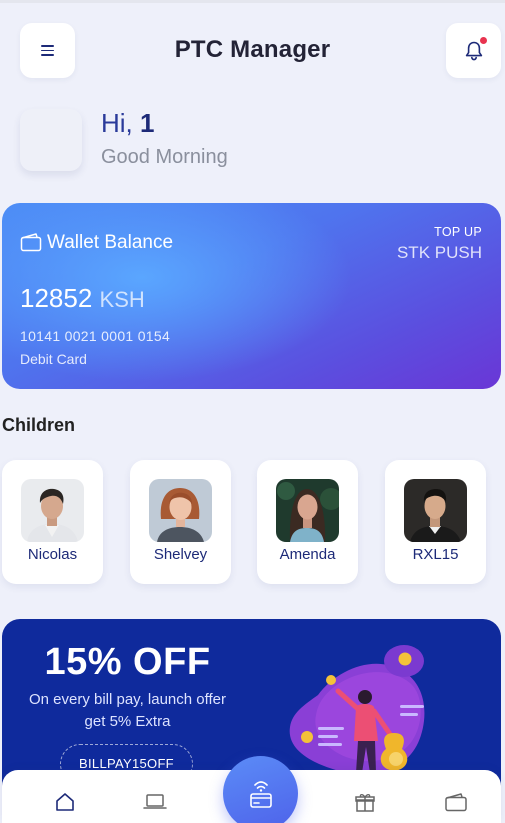 The width and height of the screenshot is (505, 823). I want to click on balance-amount: 12852, so click(56, 298).